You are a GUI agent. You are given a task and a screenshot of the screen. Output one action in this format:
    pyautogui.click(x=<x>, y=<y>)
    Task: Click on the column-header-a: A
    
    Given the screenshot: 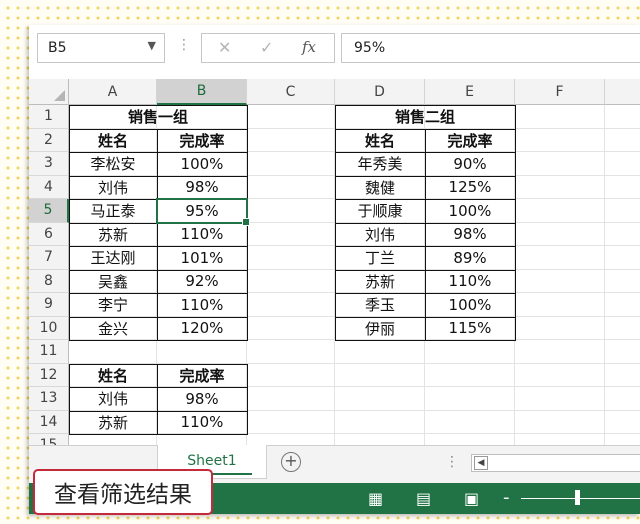 What is the action you would take?
    pyautogui.click(x=113, y=92)
    